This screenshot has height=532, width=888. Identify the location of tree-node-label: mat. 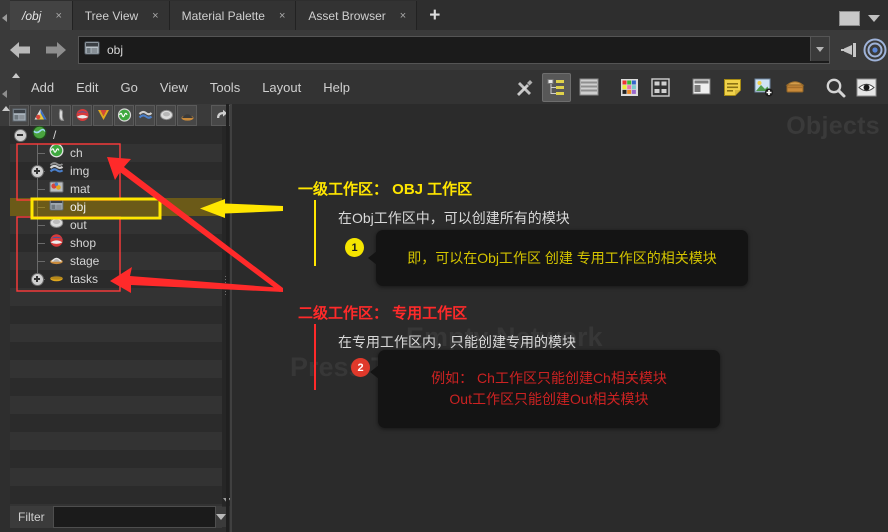
(80, 189).